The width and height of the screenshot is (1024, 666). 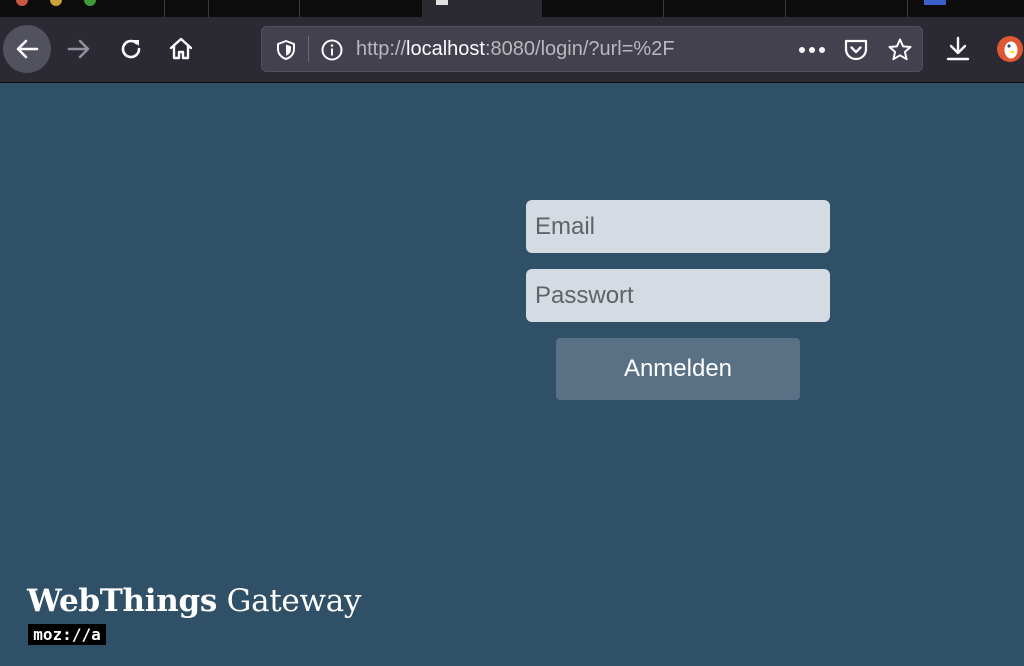 I want to click on downloads-button, so click(x=958, y=49).